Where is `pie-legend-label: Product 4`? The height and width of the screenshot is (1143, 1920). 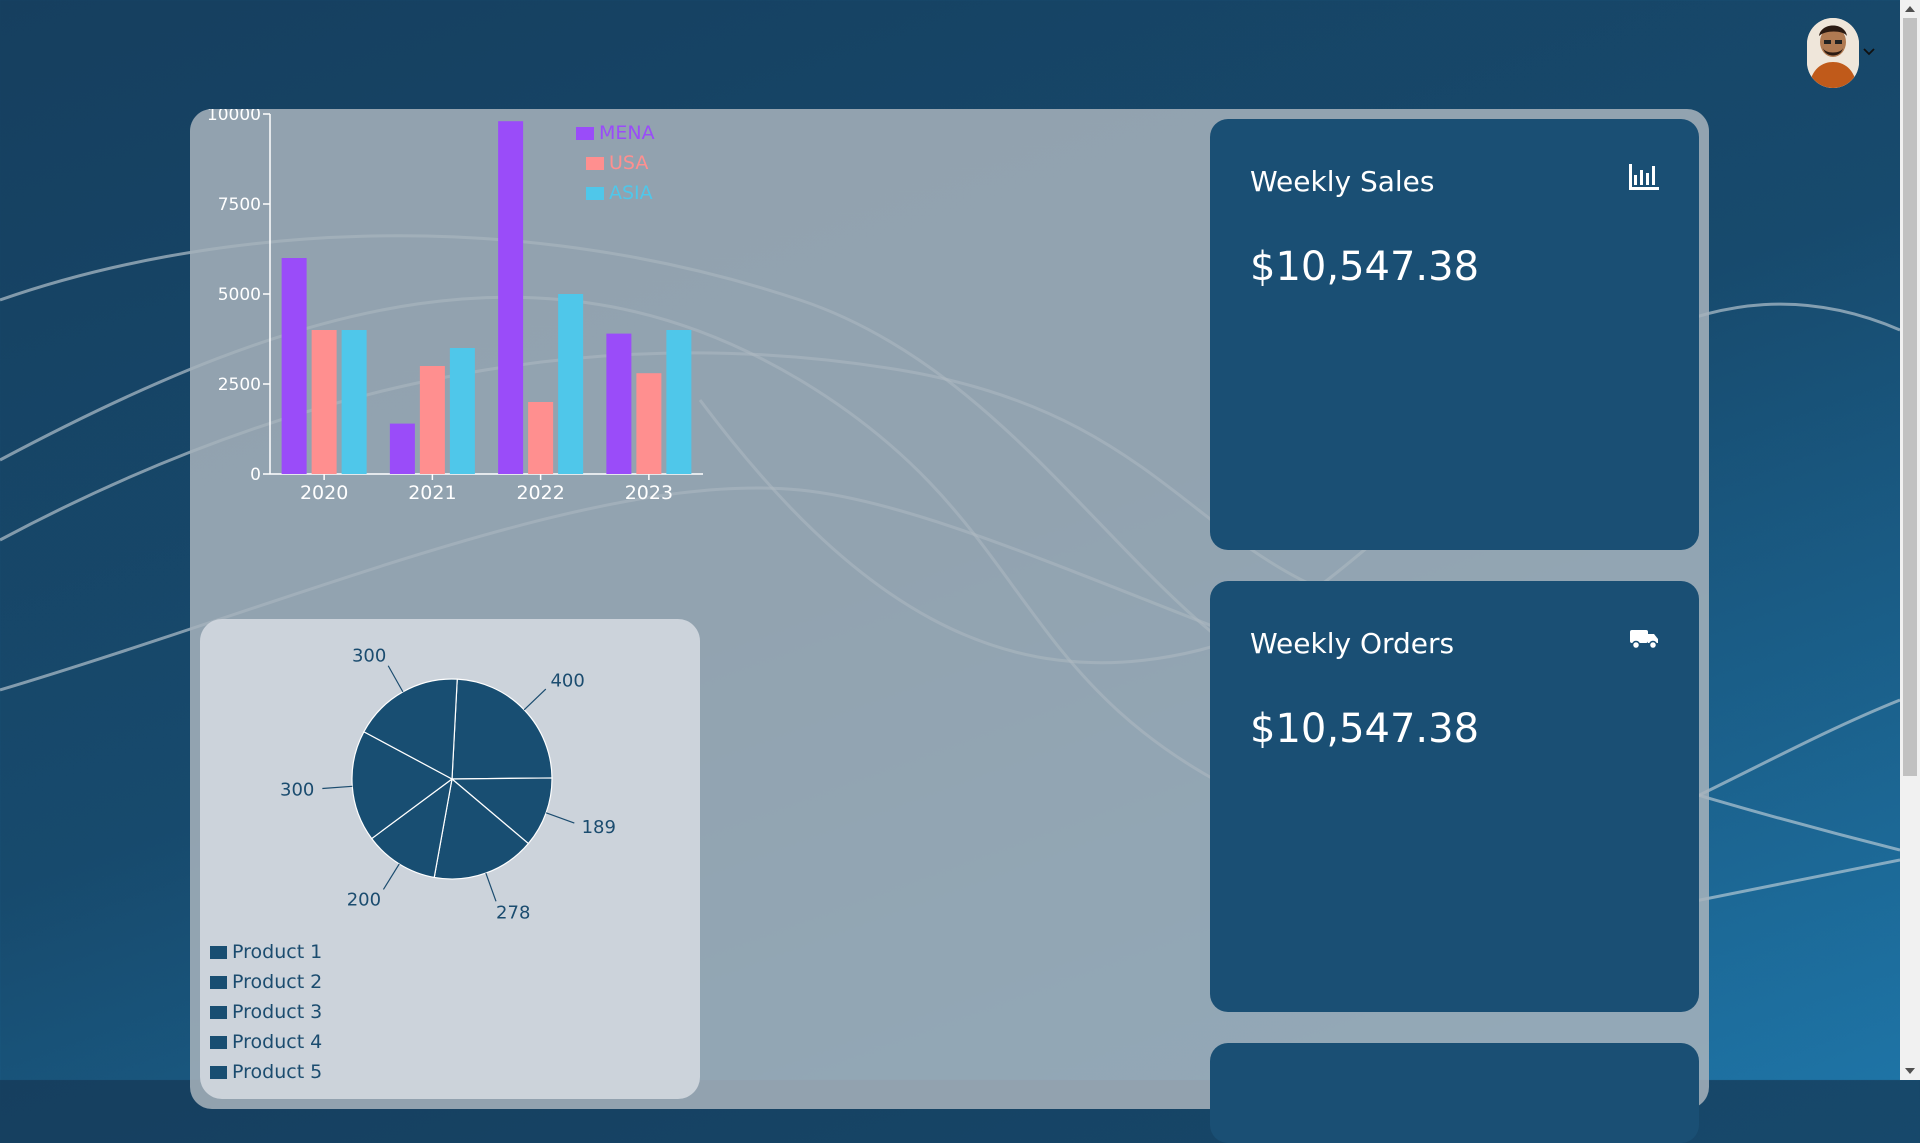 pie-legend-label: Product 4 is located at coordinates (277, 1042).